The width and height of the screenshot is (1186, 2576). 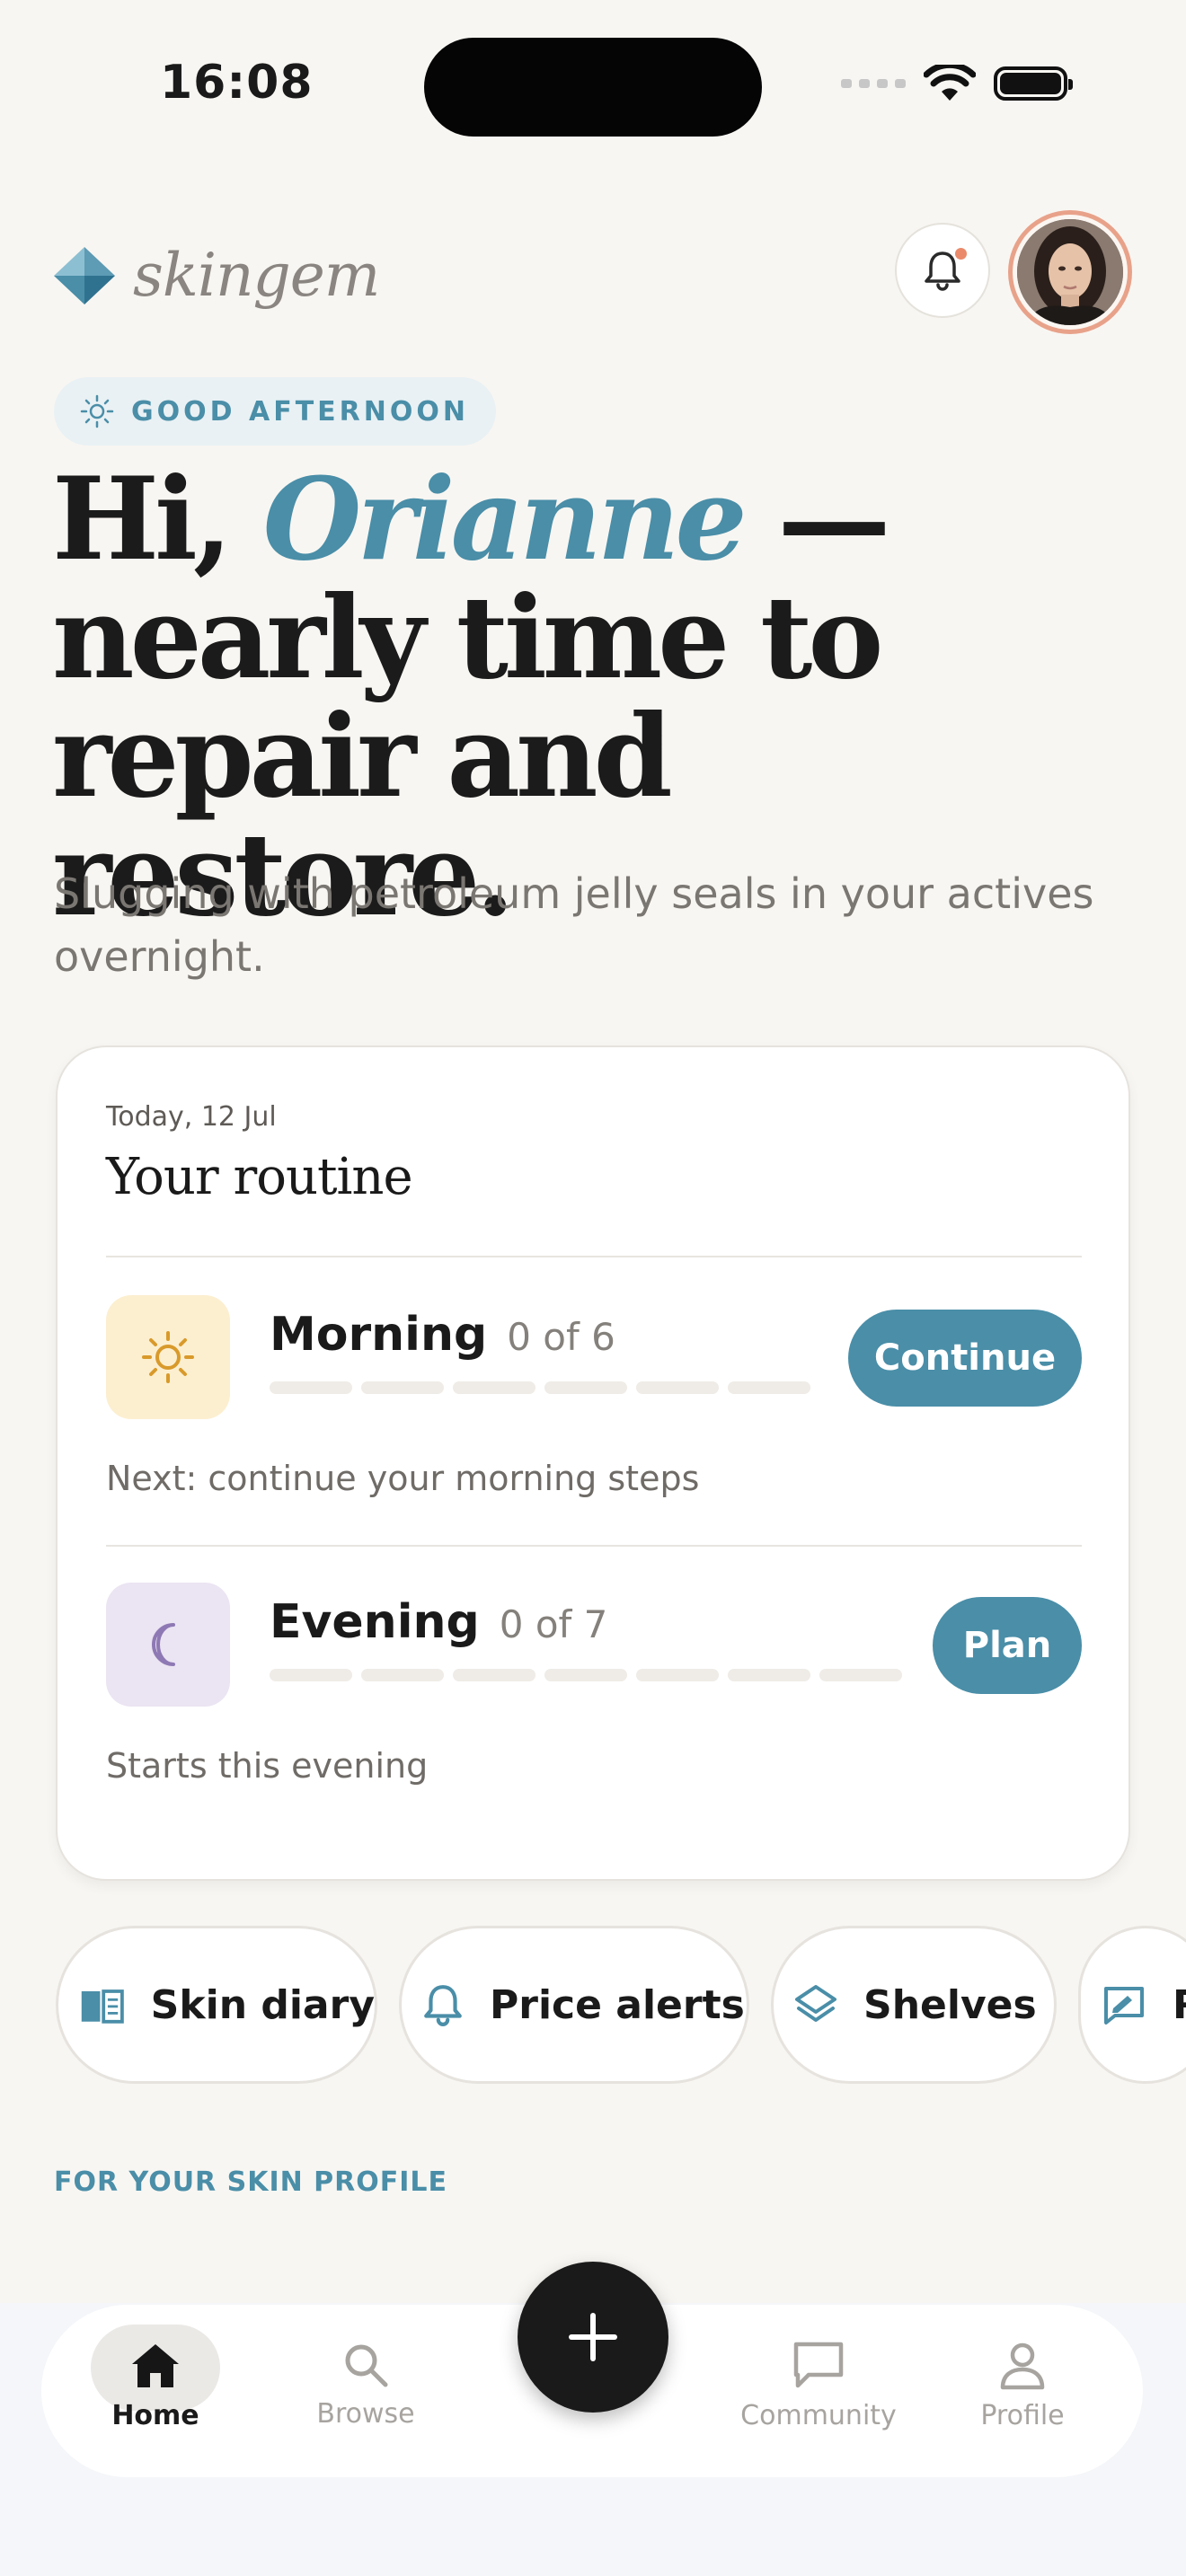 What do you see at coordinates (262, 2004) in the screenshot?
I see `chip-label: Skin diary` at bounding box center [262, 2004].